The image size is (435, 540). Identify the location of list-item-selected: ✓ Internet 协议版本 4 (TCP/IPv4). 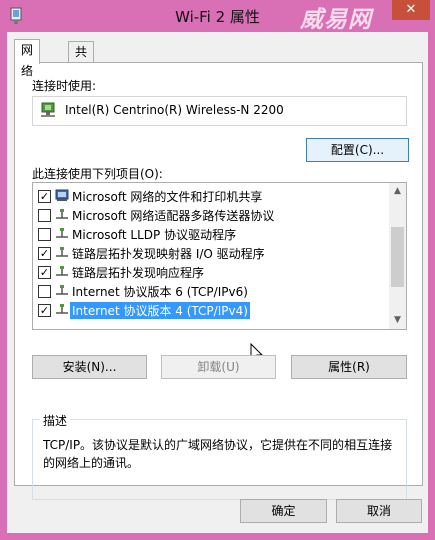
(211, 309).